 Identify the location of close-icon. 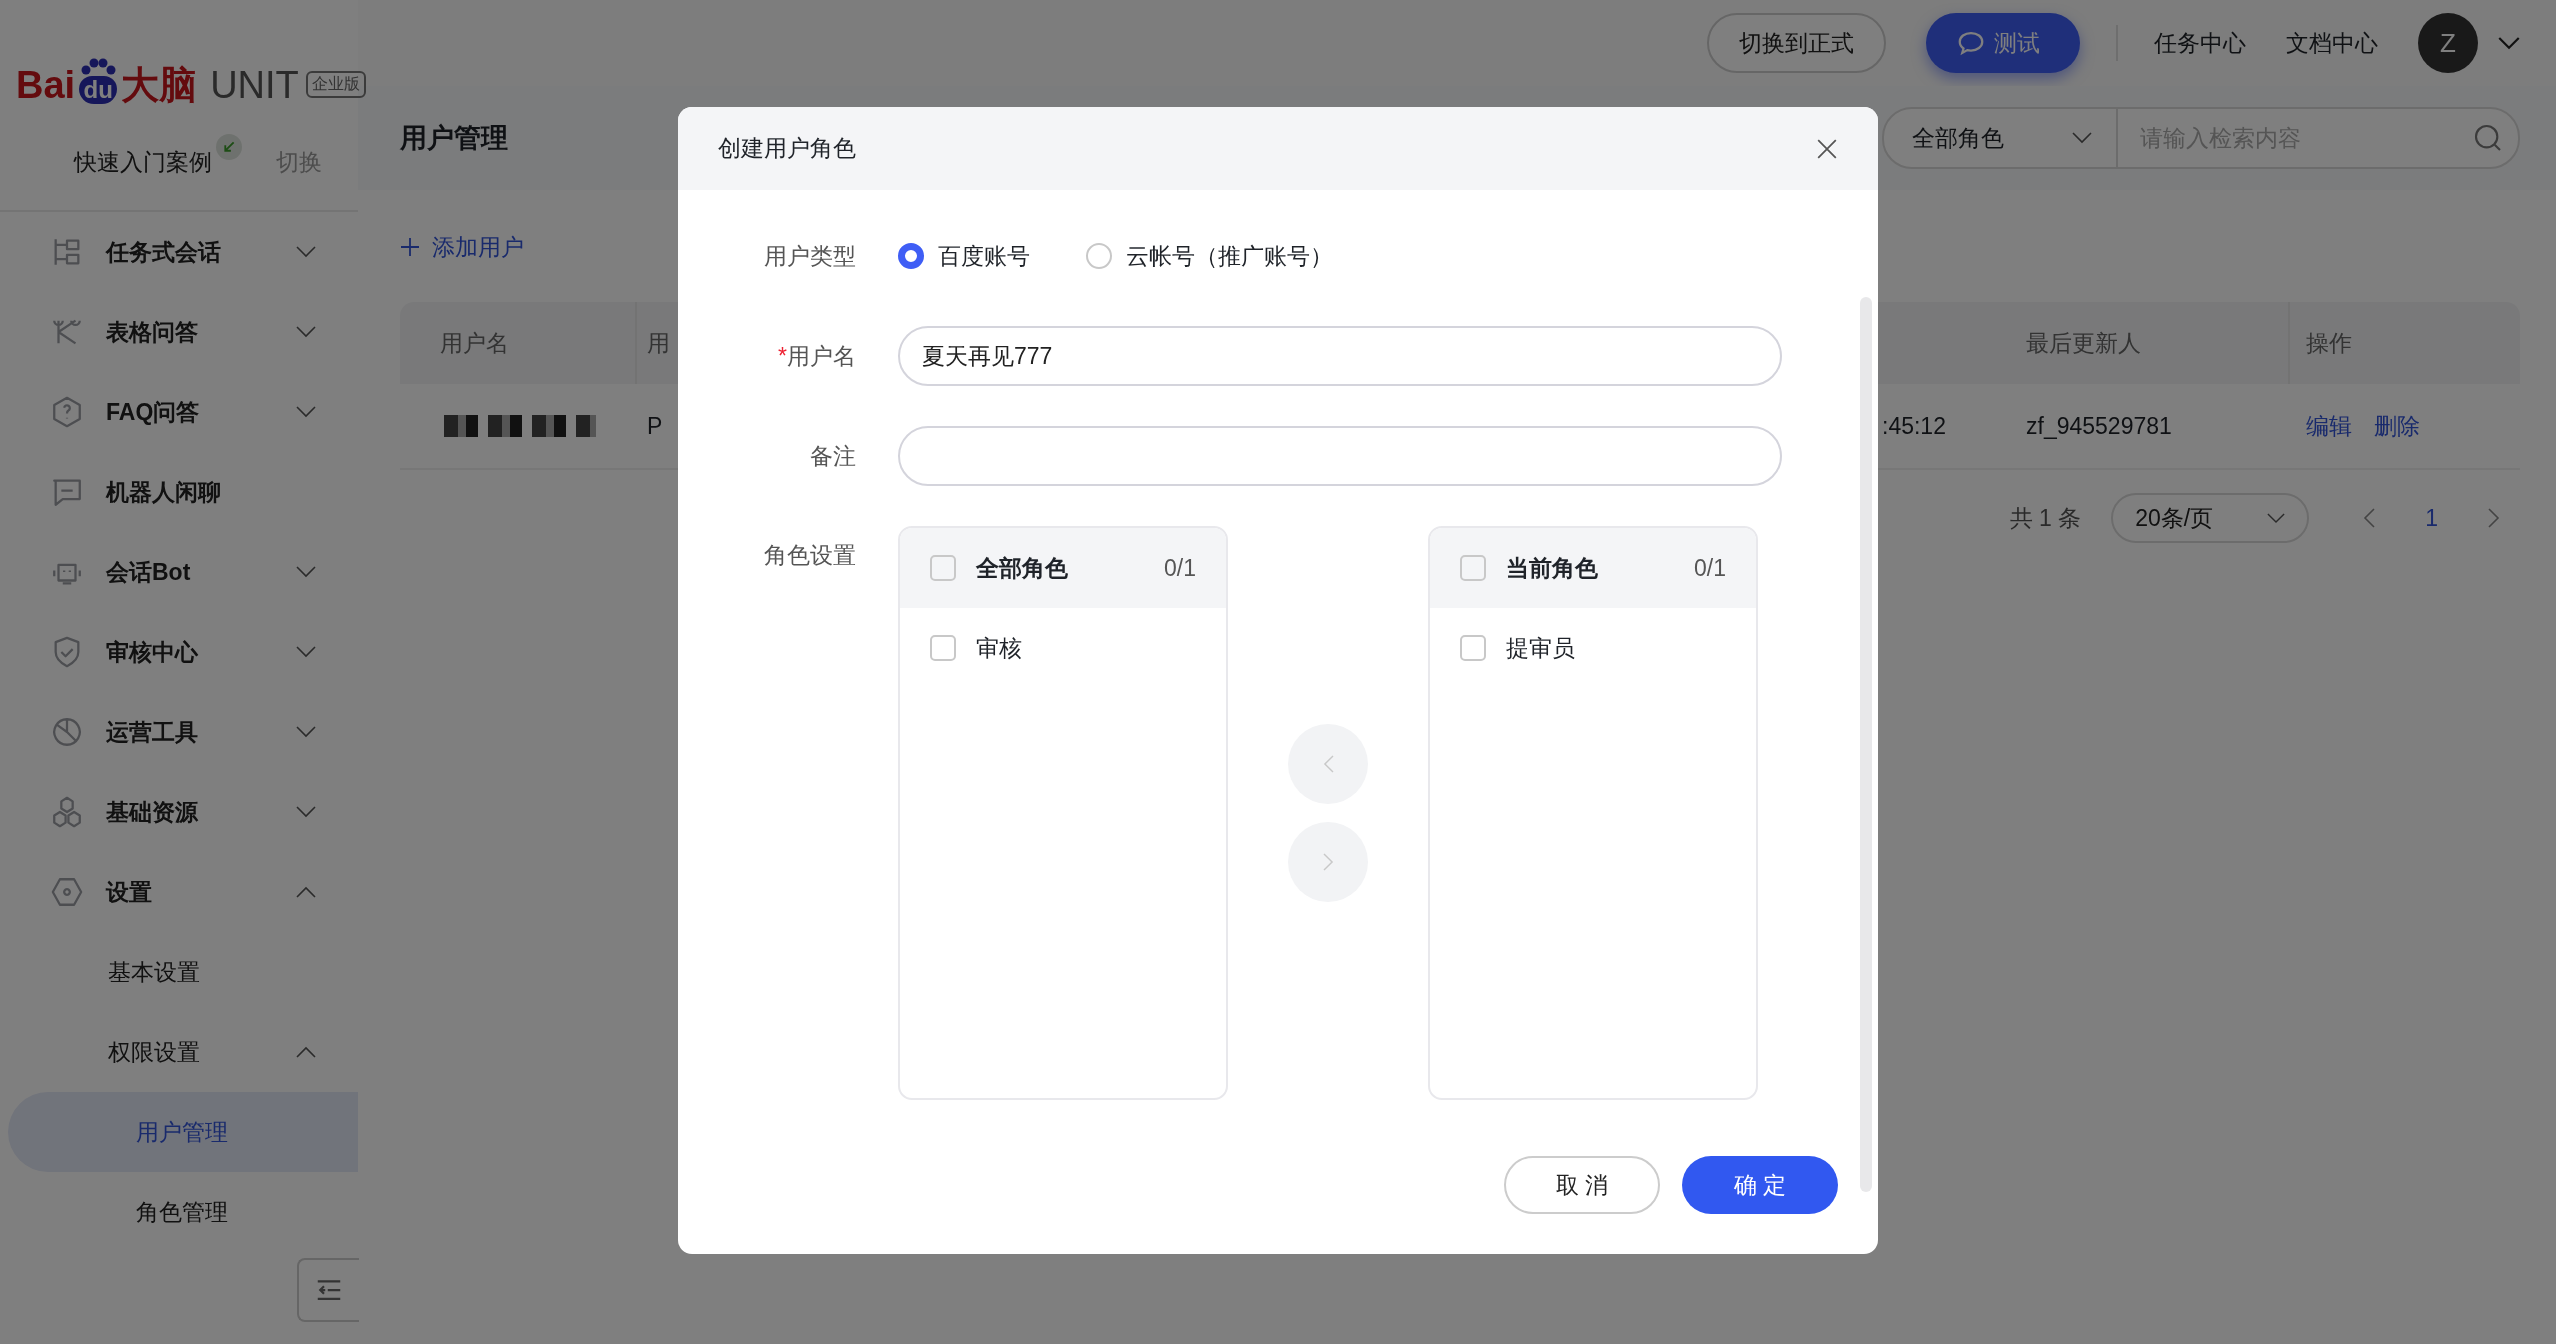
(1827, 148).